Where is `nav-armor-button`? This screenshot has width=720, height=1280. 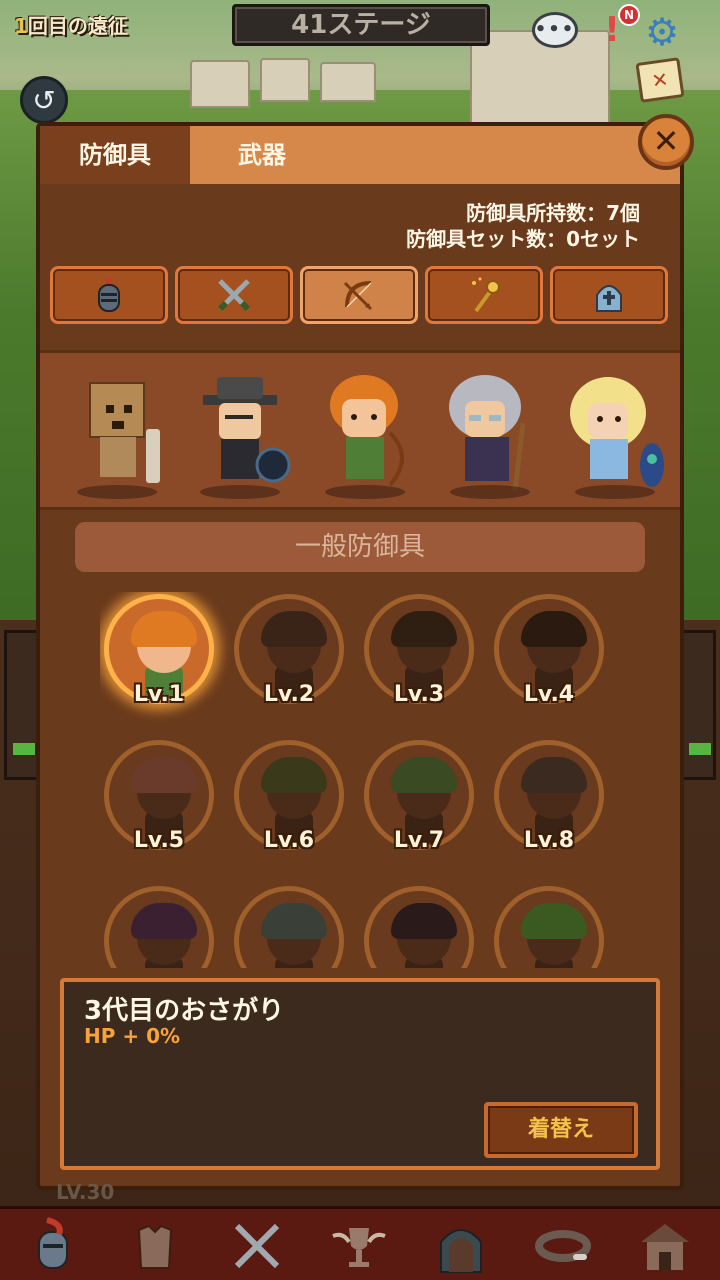
nav-armor-button is located at coordinates (155, 1246).